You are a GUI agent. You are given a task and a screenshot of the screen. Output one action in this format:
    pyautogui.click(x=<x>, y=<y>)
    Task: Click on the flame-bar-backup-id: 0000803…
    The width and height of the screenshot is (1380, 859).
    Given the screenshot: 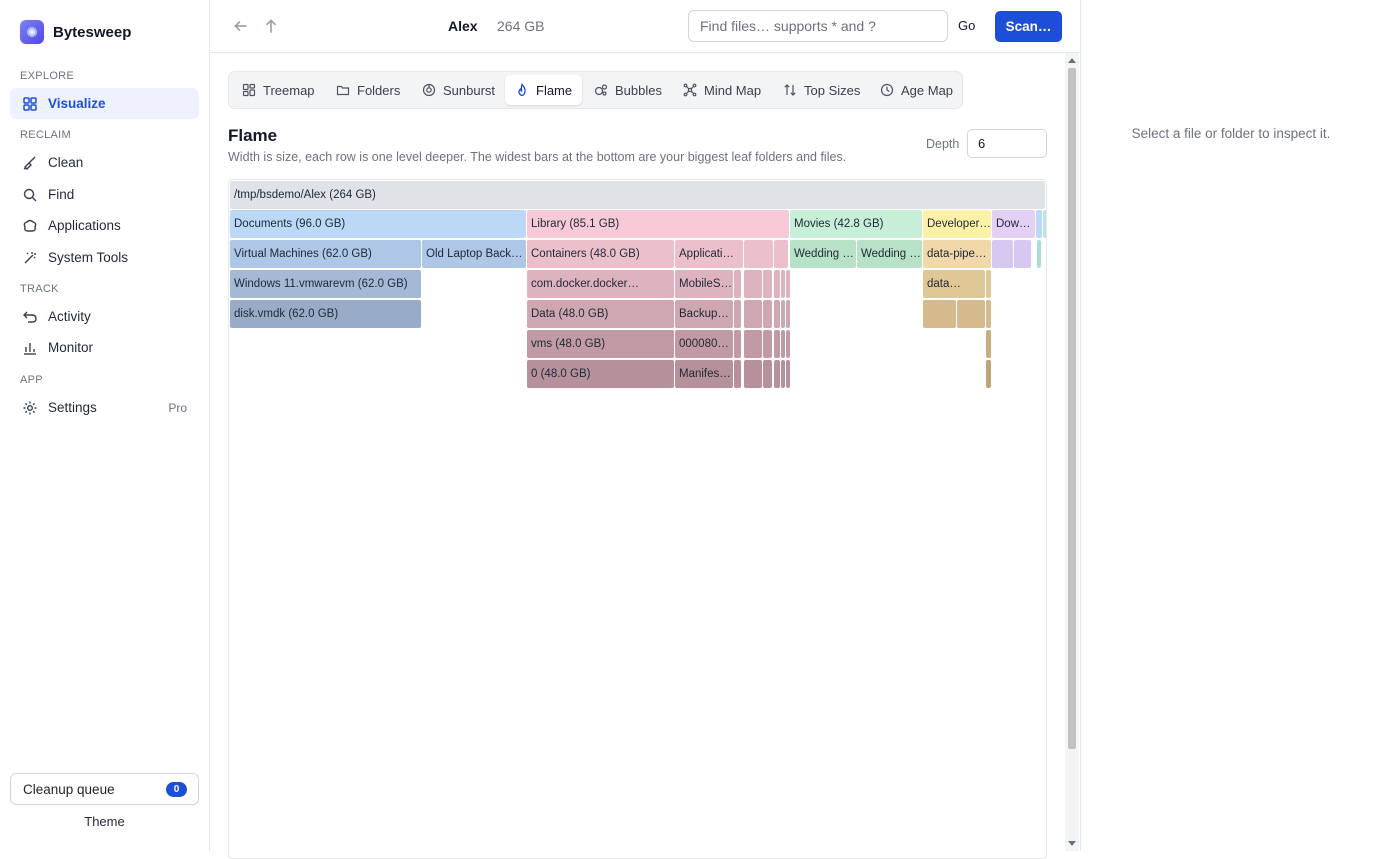 What is the action you would take?
    pyautogui.click(x=704, y=344)
    